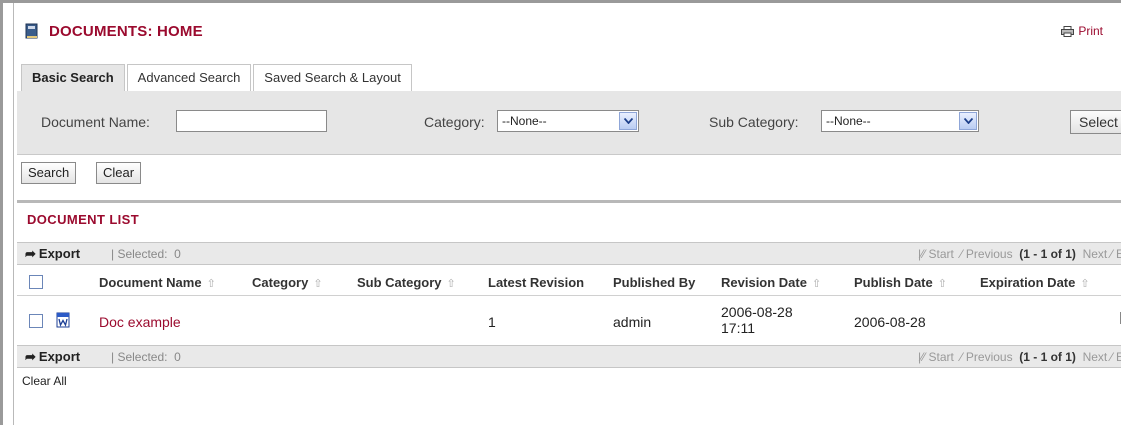 Image resolution: width=1121 pixels, height=425 pixels. What do you see at coordinates (251, 121) in the screenshot?
I see `document-name-input` at bounding box center [251, 121].